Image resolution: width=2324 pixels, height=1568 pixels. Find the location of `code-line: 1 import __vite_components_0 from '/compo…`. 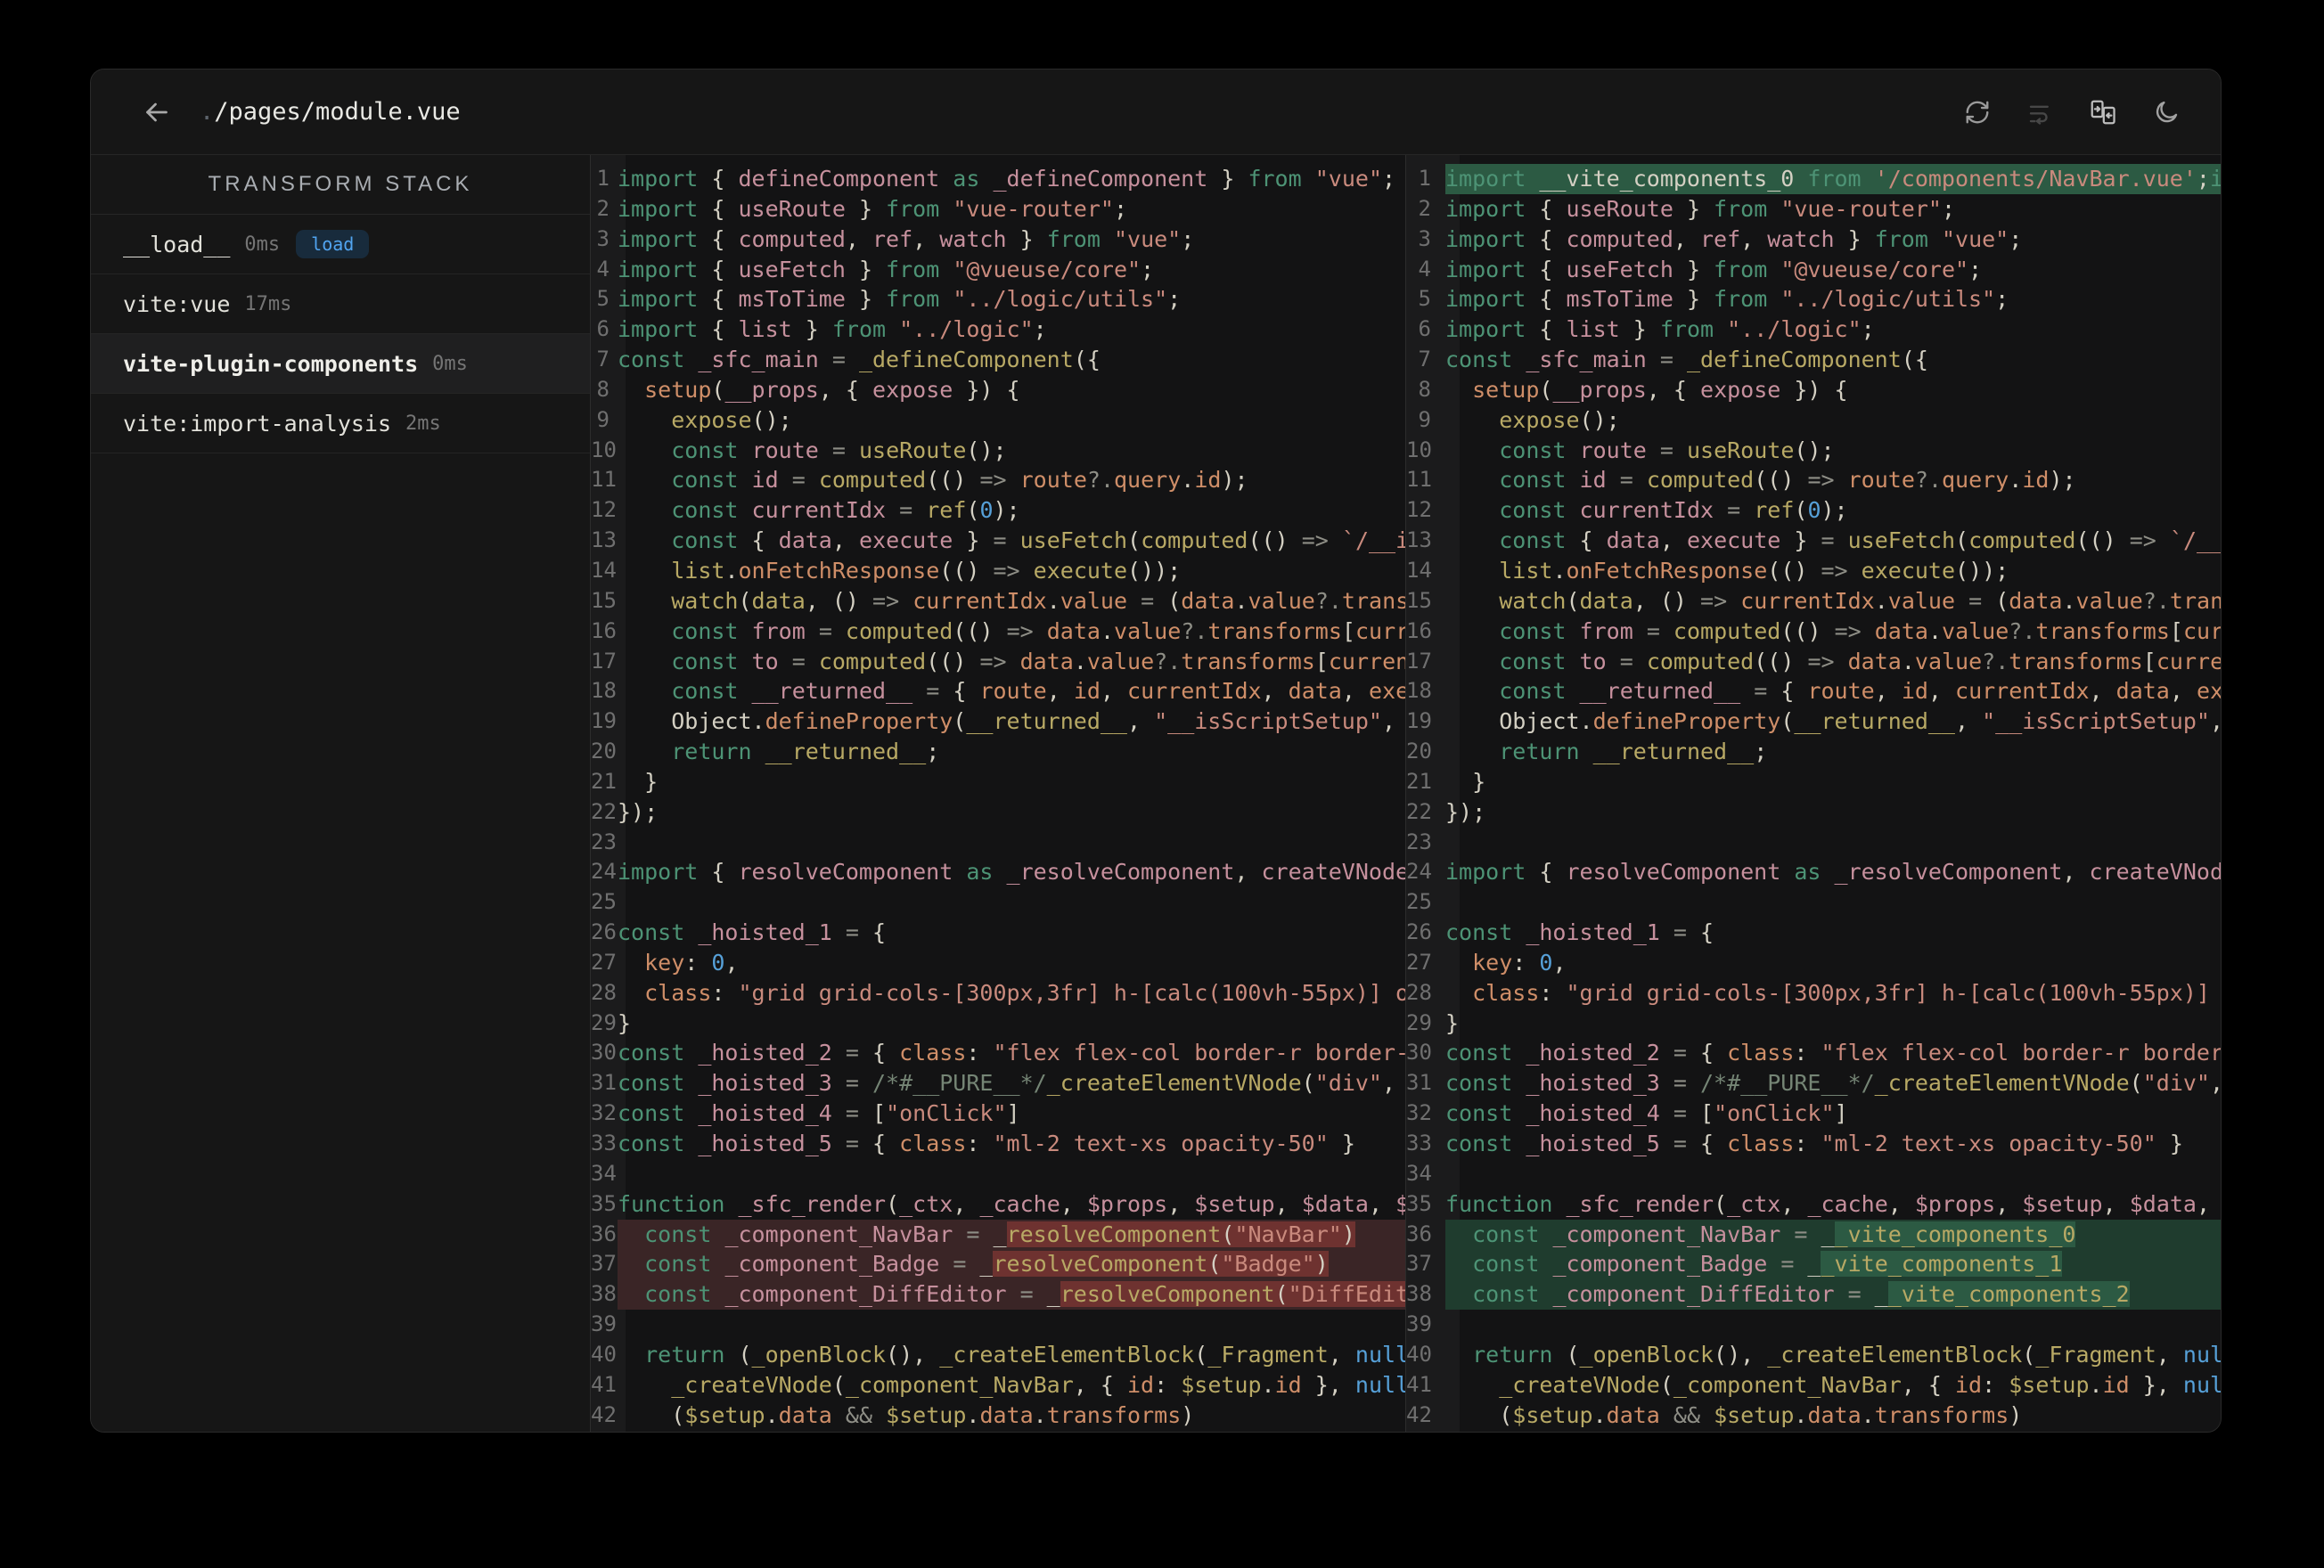

code-line: 1 import __vite_components_0 from '/compo… is located at coordinates (1813, 179).